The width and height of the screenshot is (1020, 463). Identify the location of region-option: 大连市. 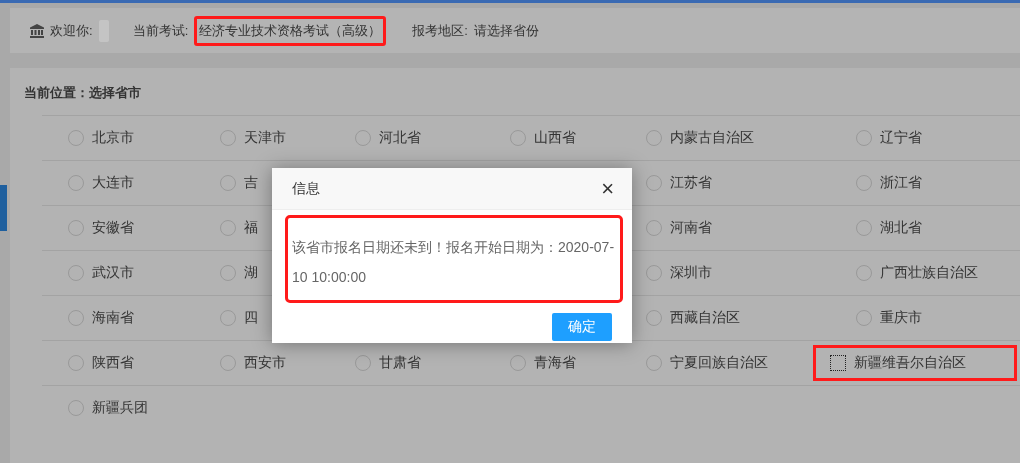
(118, 183).